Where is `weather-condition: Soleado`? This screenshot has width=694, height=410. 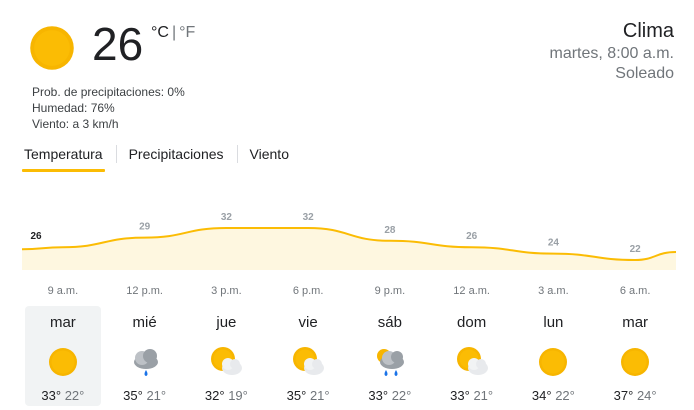 weather-condition: Soleado is located at coordinates (644, 73).